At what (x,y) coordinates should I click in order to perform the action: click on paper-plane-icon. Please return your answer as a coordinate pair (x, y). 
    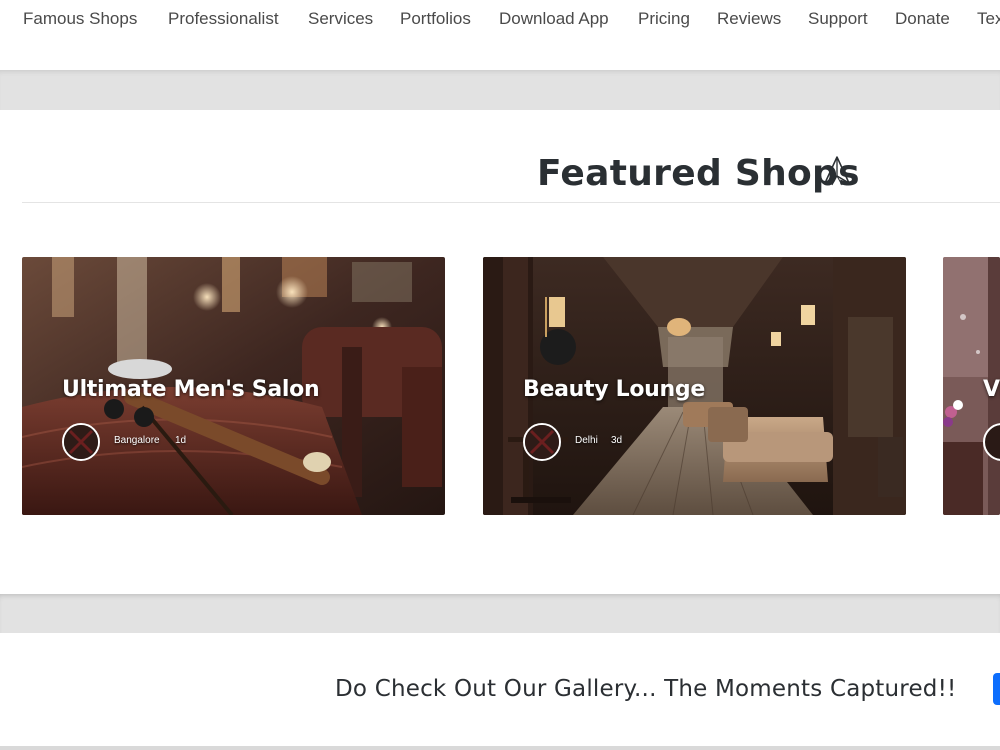
    Looking at the image, I should click on (837, 171).